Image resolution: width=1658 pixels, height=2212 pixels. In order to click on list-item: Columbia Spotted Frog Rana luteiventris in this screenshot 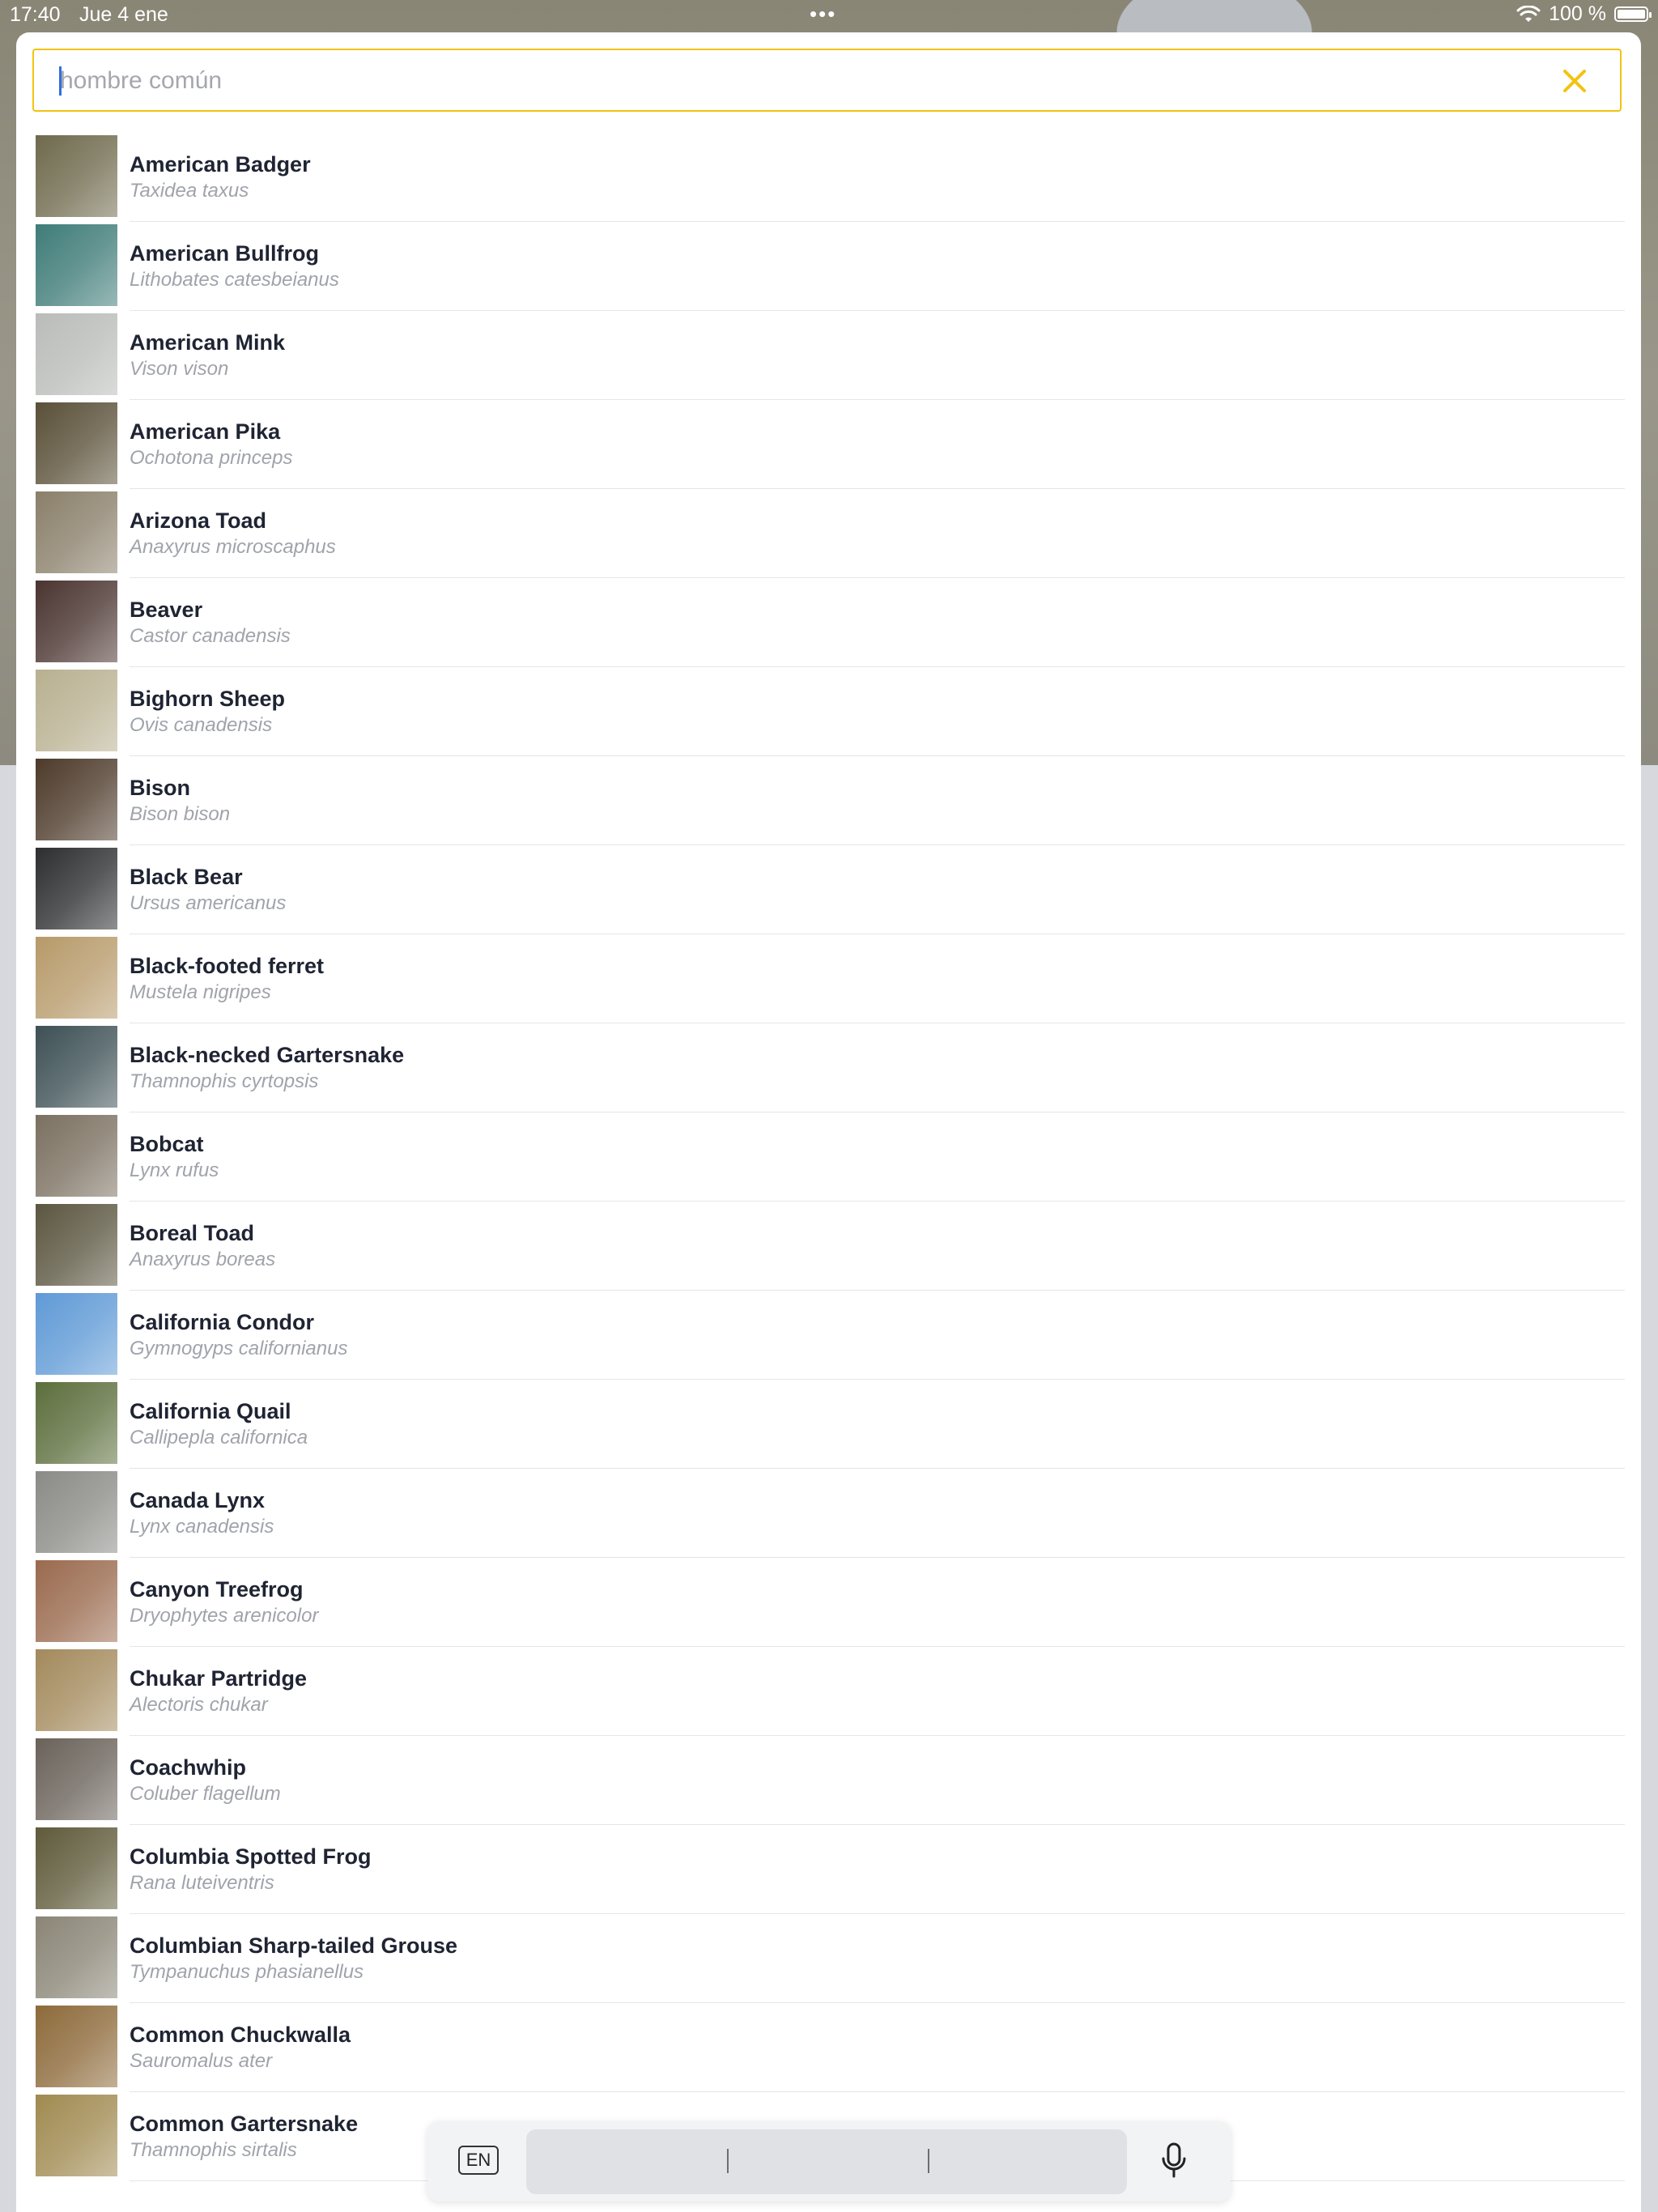, I will do `click(830, 1870)`.